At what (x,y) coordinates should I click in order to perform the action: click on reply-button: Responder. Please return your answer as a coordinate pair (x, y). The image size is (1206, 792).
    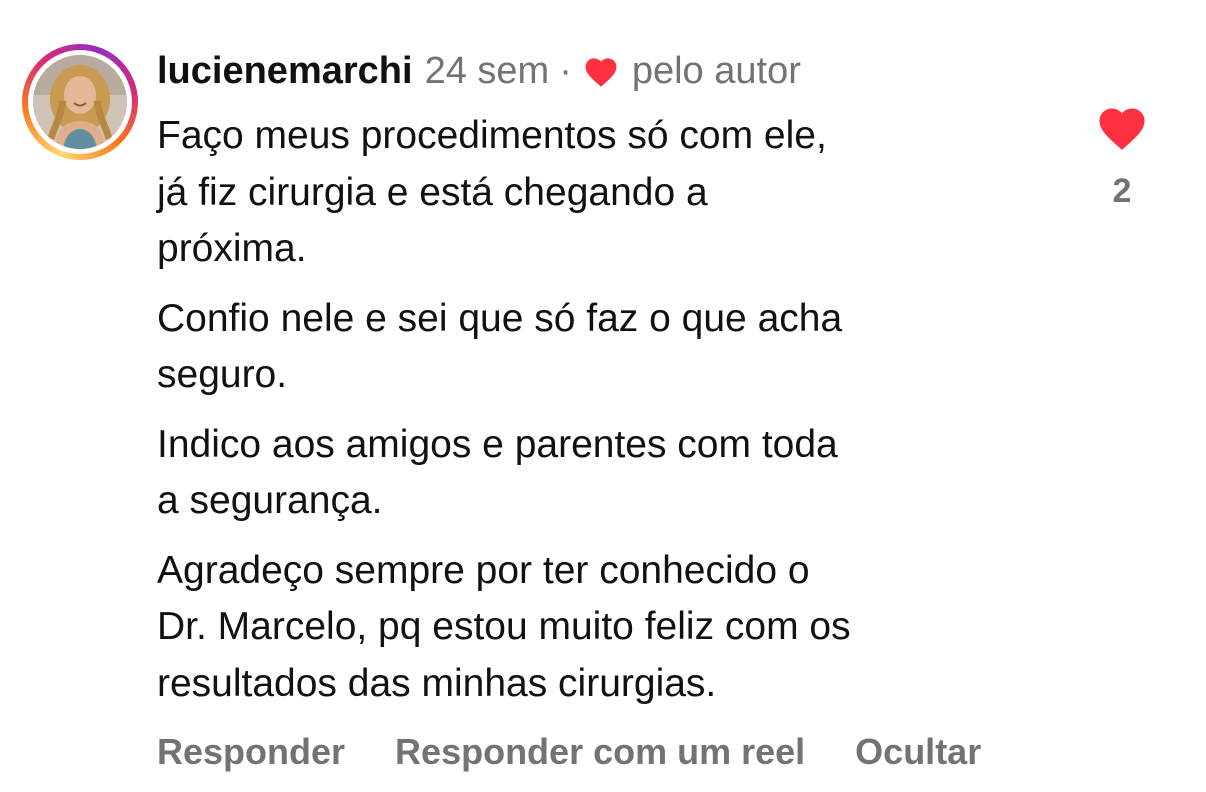
    Looking at the image, I should click on (251, 752).